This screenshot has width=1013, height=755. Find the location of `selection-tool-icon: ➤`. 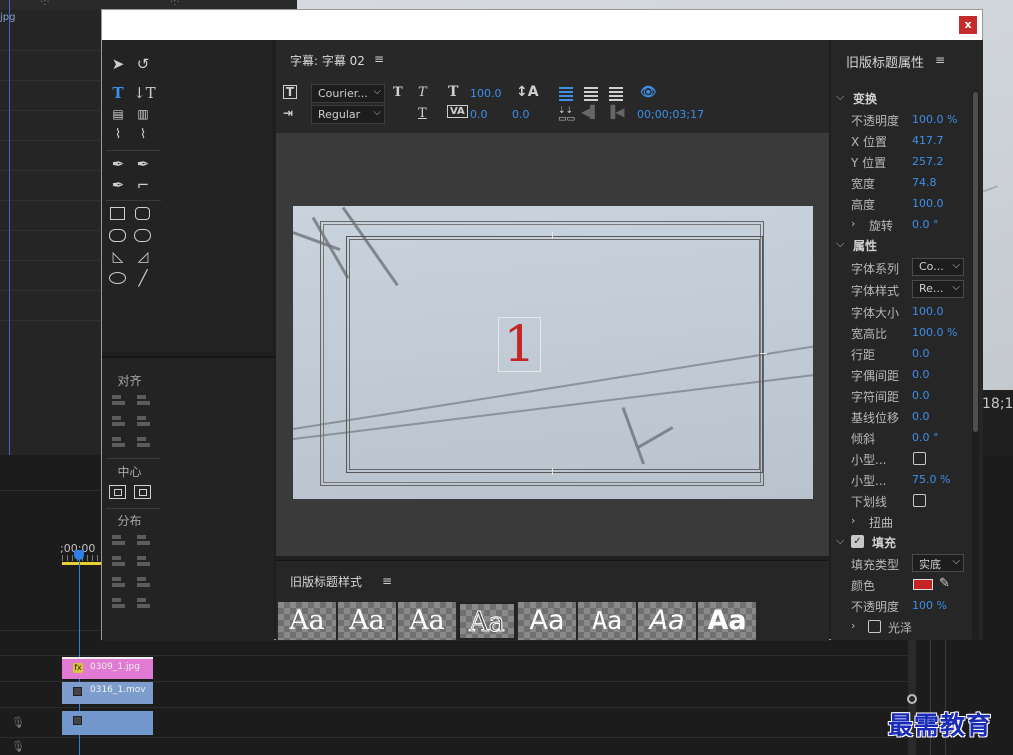

selection-tool-icon: ➤ is located at coordinates (118, 64).